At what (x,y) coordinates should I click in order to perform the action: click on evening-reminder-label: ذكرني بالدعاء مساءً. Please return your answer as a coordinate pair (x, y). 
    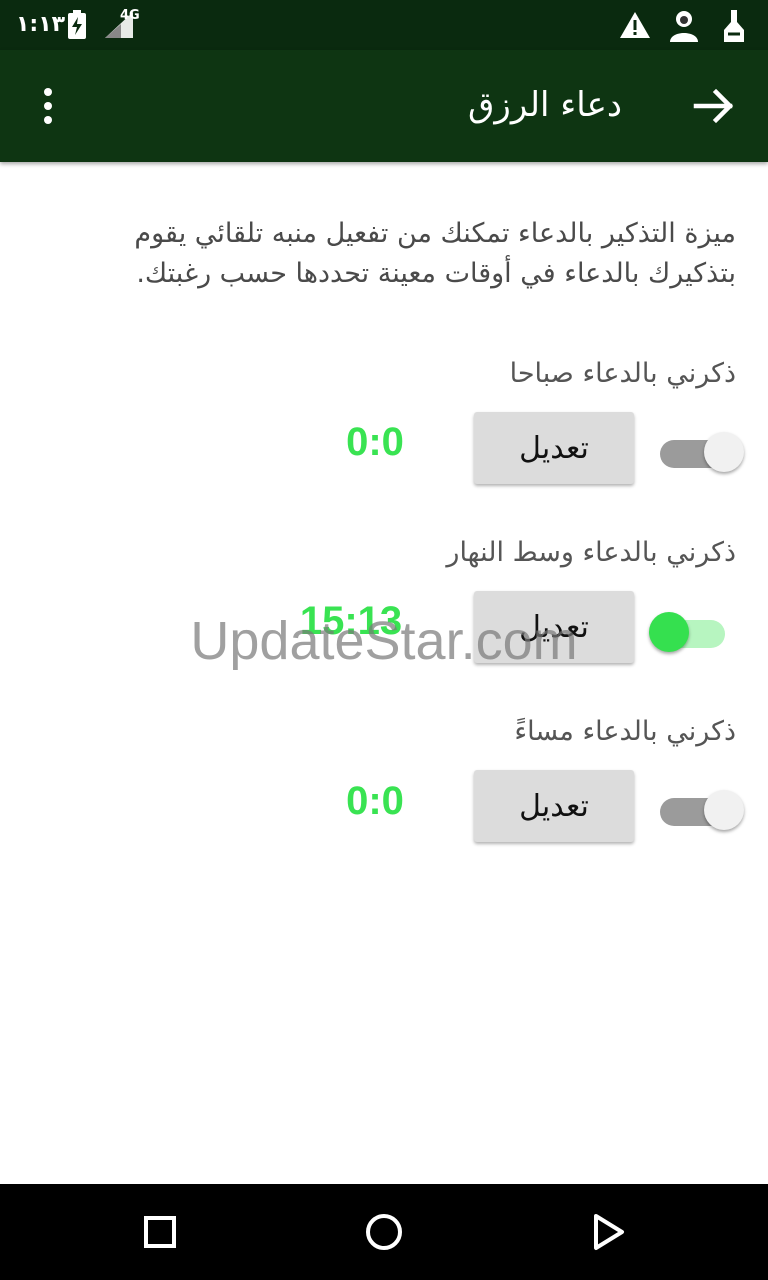
    Looking at the image, I should click on (625, 731).